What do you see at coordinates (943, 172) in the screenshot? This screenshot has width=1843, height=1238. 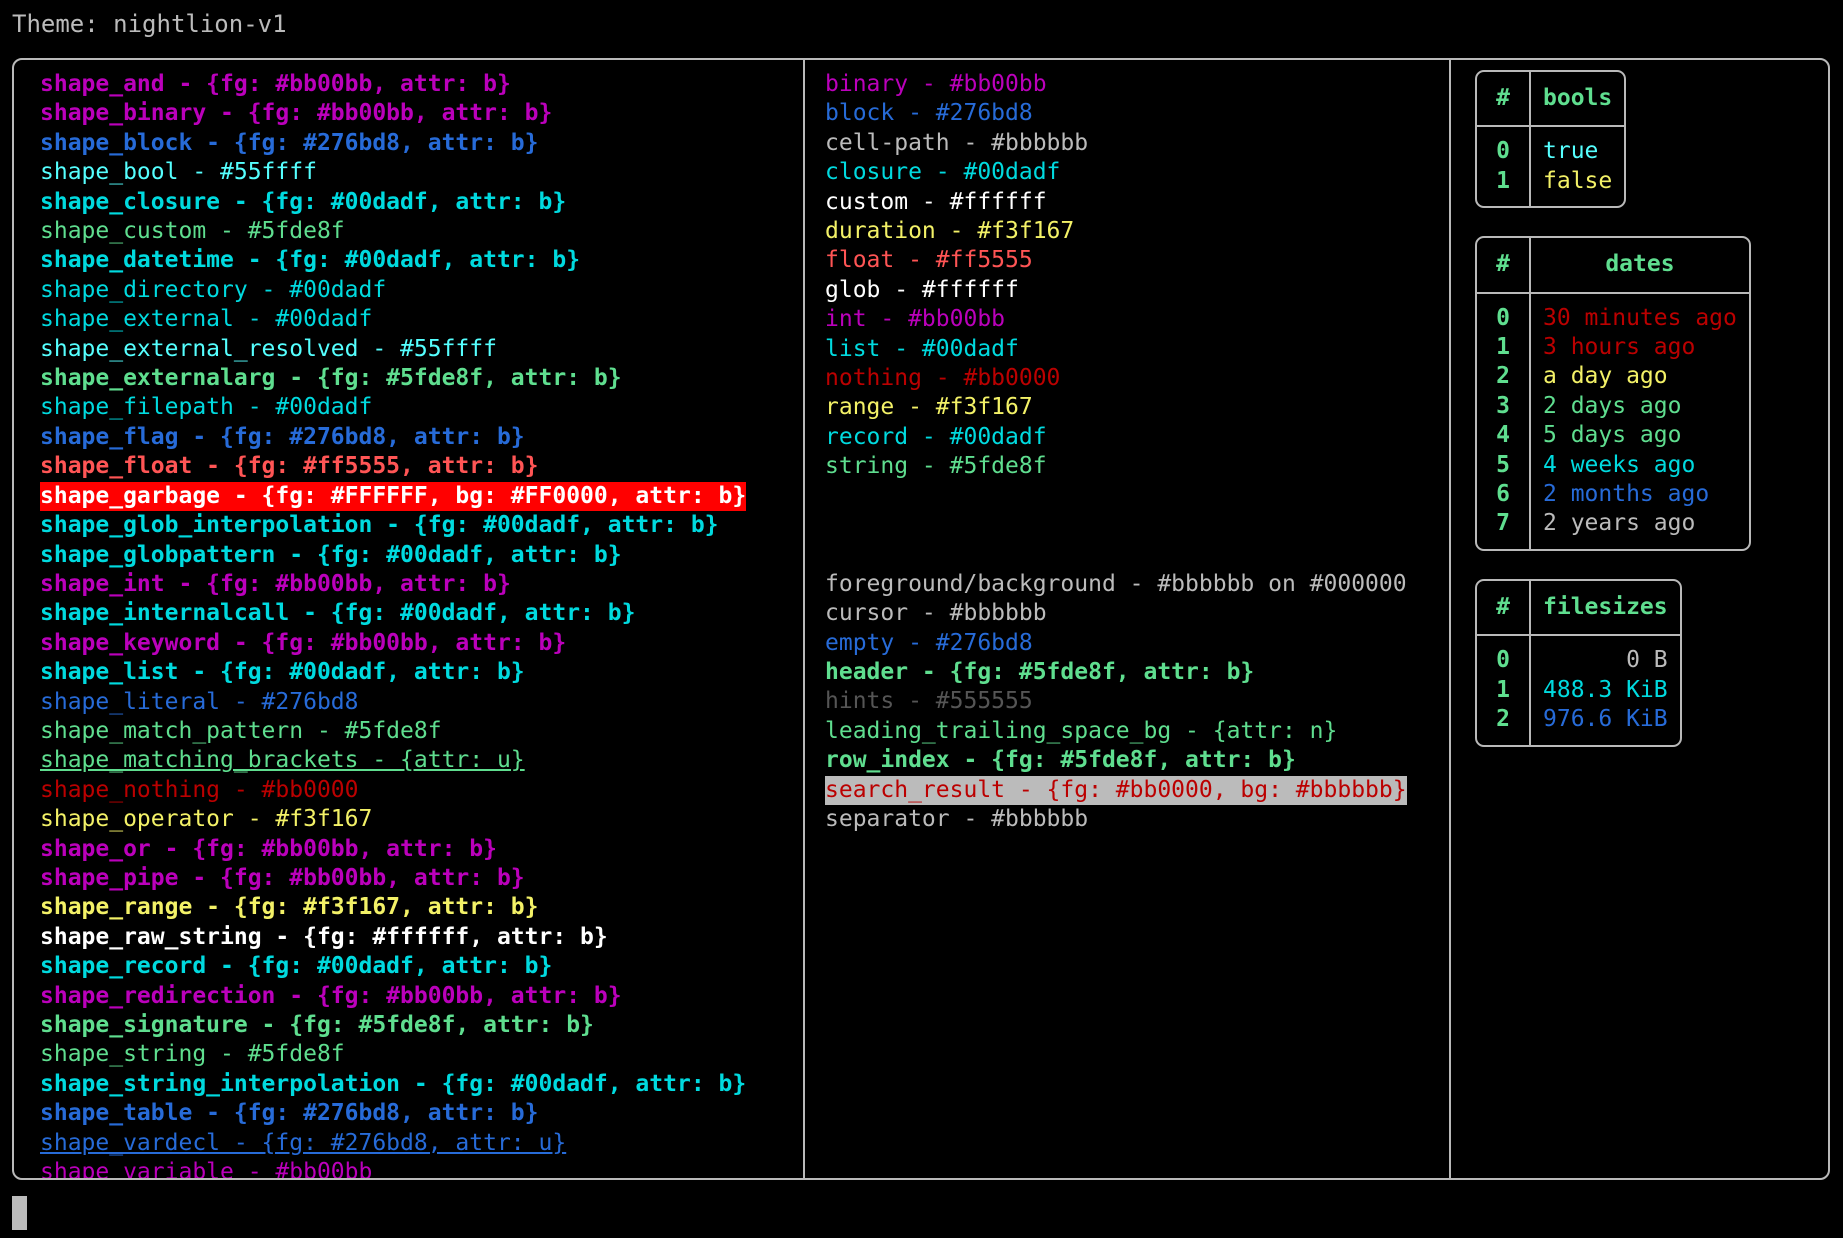 I see `type-line: closure - #00dadf` at bounding box center [943, 172].